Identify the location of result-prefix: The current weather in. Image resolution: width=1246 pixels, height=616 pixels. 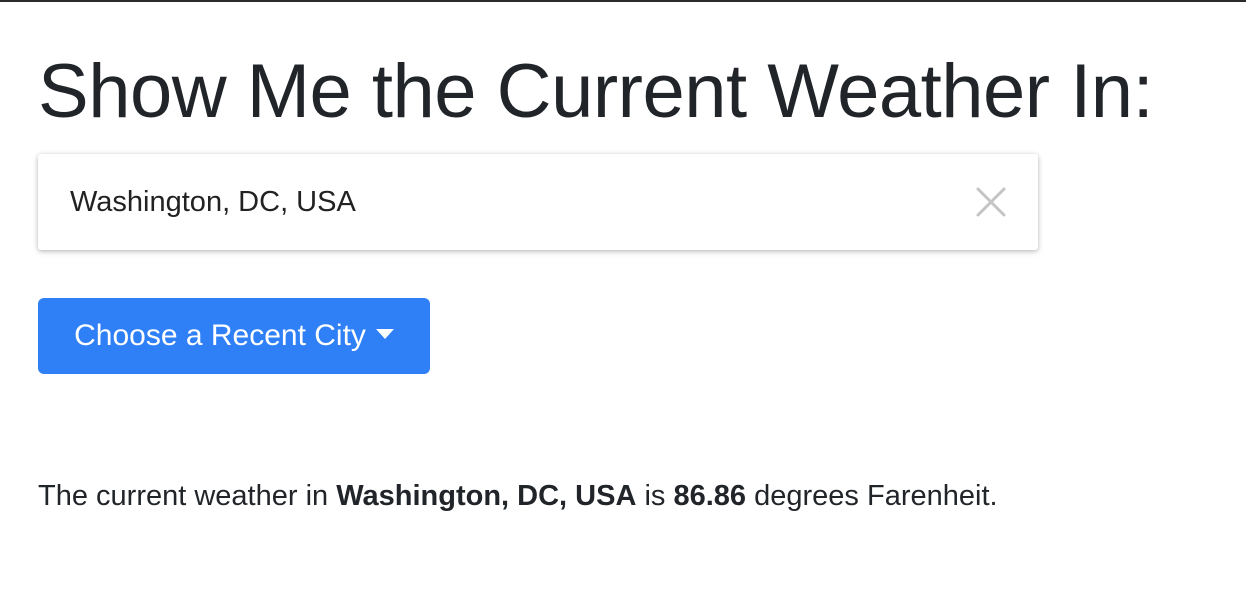
(183, 496).